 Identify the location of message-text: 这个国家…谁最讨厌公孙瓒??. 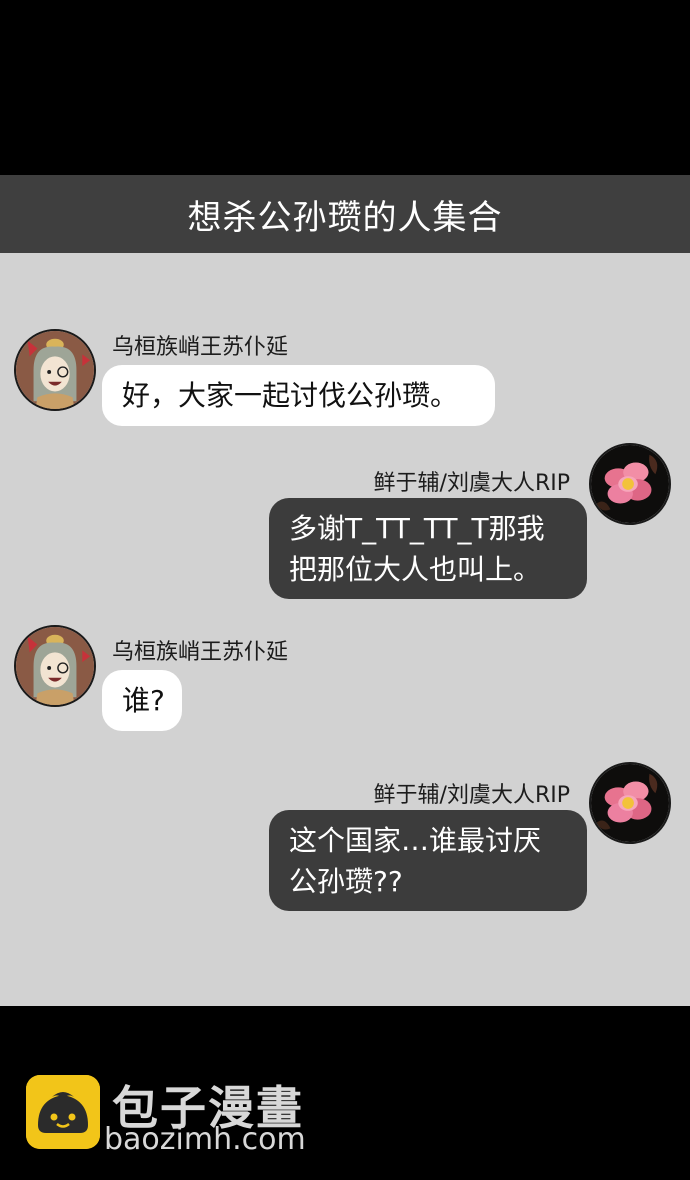
(415, 861).